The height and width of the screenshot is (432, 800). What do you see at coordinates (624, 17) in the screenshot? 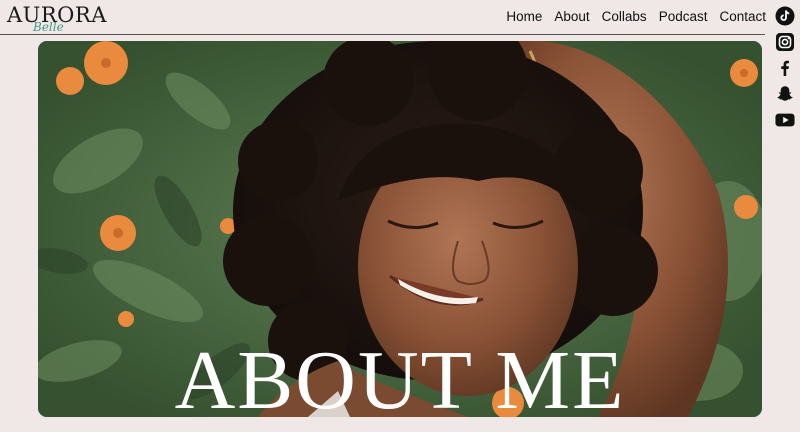
I see `nav-collabs: Collabs` at bounding box center [624, 17].